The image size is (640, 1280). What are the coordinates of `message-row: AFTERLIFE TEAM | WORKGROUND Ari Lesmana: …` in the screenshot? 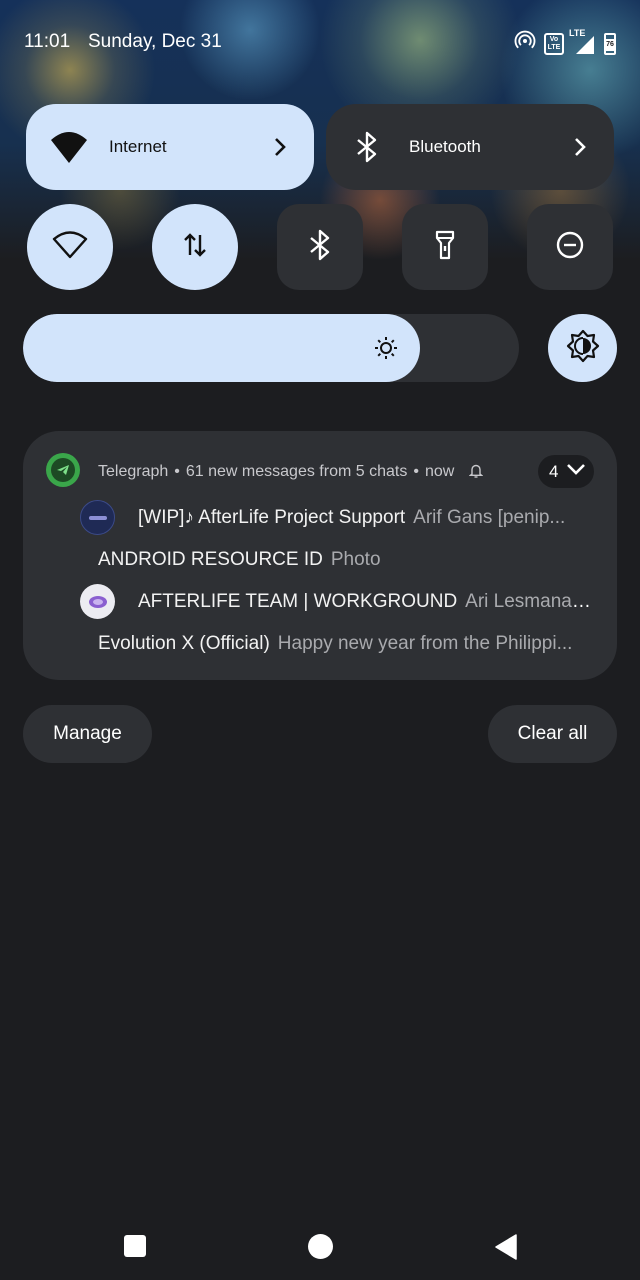 It's located at (365, 602).